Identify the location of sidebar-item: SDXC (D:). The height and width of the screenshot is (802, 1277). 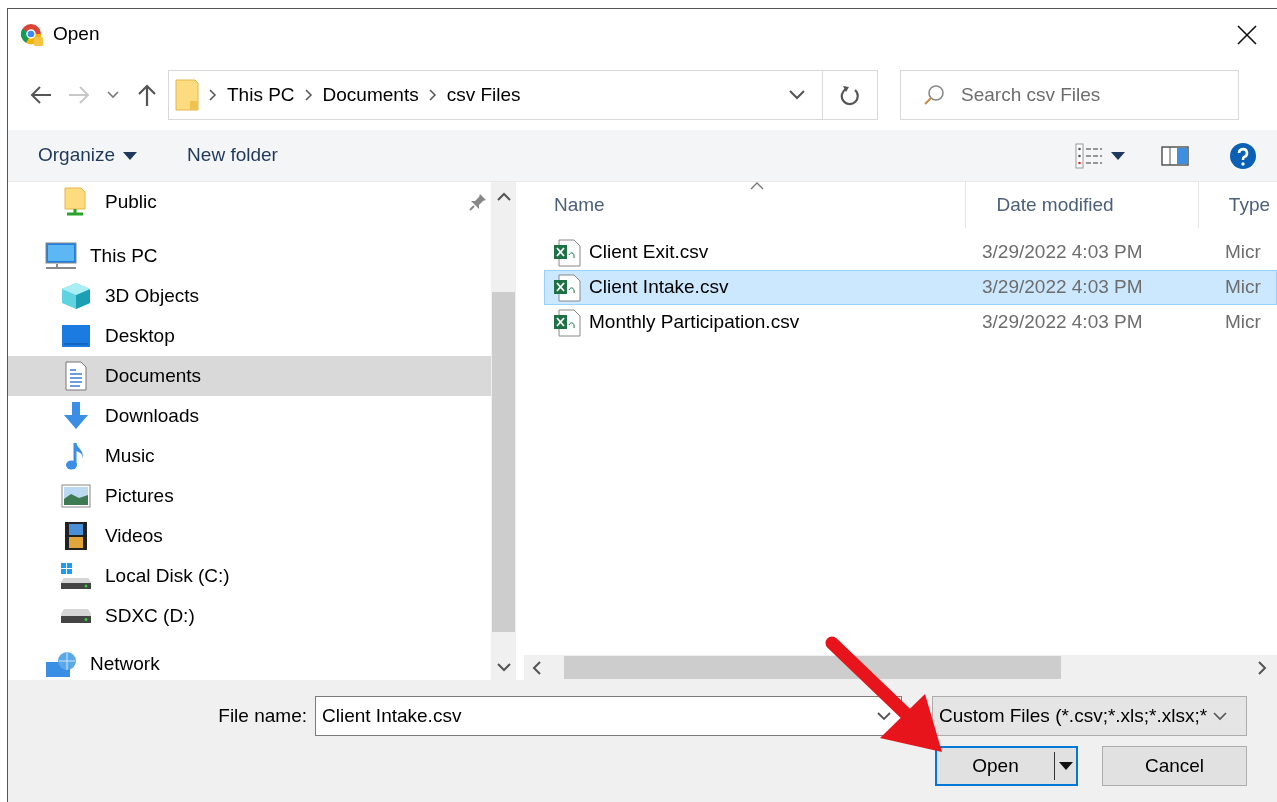
(249, 616).